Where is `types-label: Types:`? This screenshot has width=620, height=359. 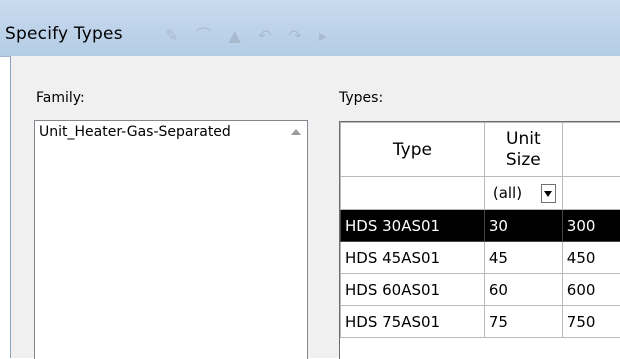
types-label: Types: is located at coordinates (361, 98).